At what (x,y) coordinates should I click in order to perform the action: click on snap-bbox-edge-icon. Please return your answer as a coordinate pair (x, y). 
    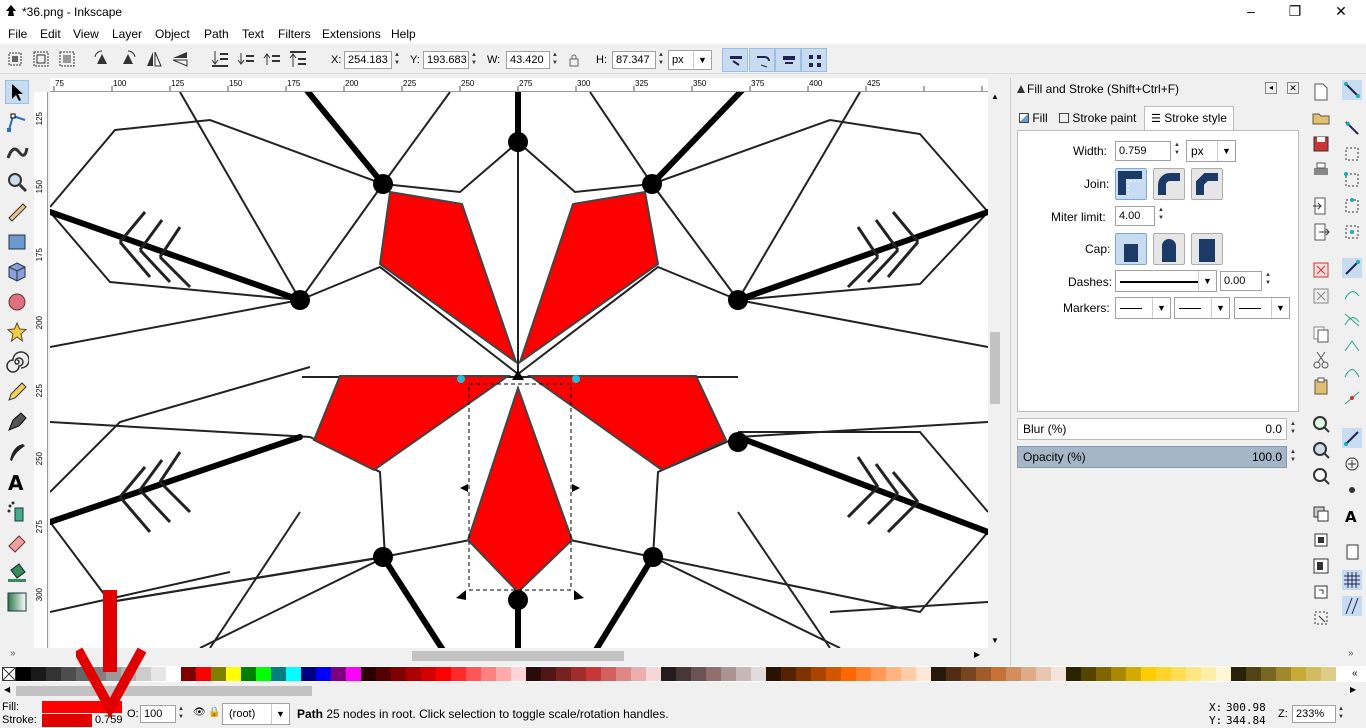
    Looking at the image, I should click on (1352, 154).